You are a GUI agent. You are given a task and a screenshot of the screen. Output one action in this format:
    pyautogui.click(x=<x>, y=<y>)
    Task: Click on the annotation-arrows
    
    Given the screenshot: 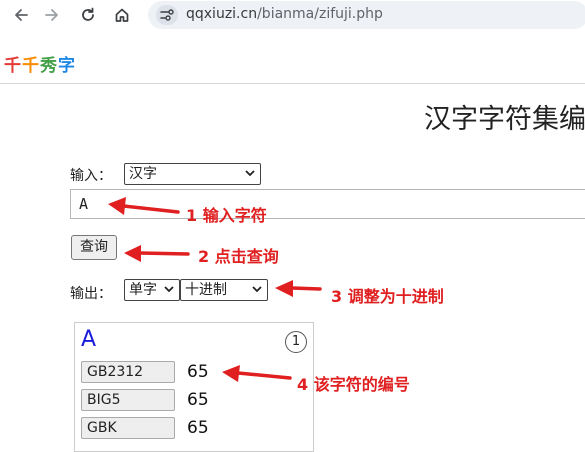 What is the action you would take?
    pyautogui.click(x=215, y=289)
    